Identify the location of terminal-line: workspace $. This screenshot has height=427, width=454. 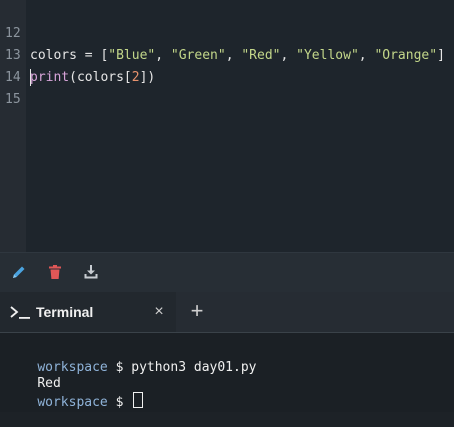
(75, 393).